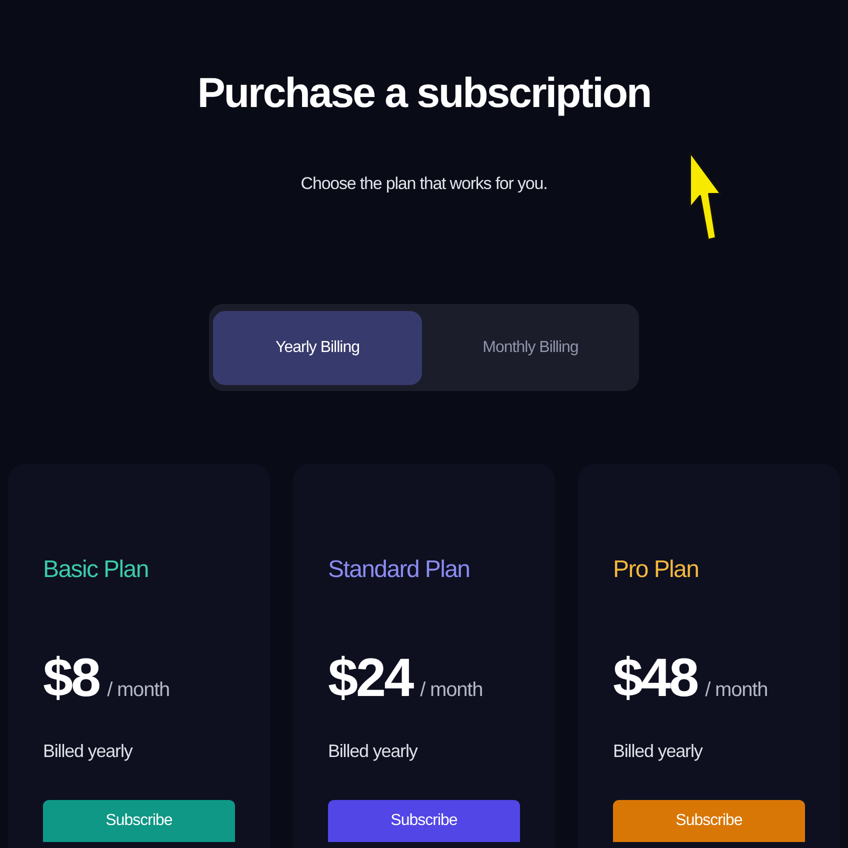 The width and height of the screenshot is (848, 848). What do you see at coordinates (317, 347) in the screenshot?
I see `billing-tab: Yearly Billing` at bounding box center [317, 347].